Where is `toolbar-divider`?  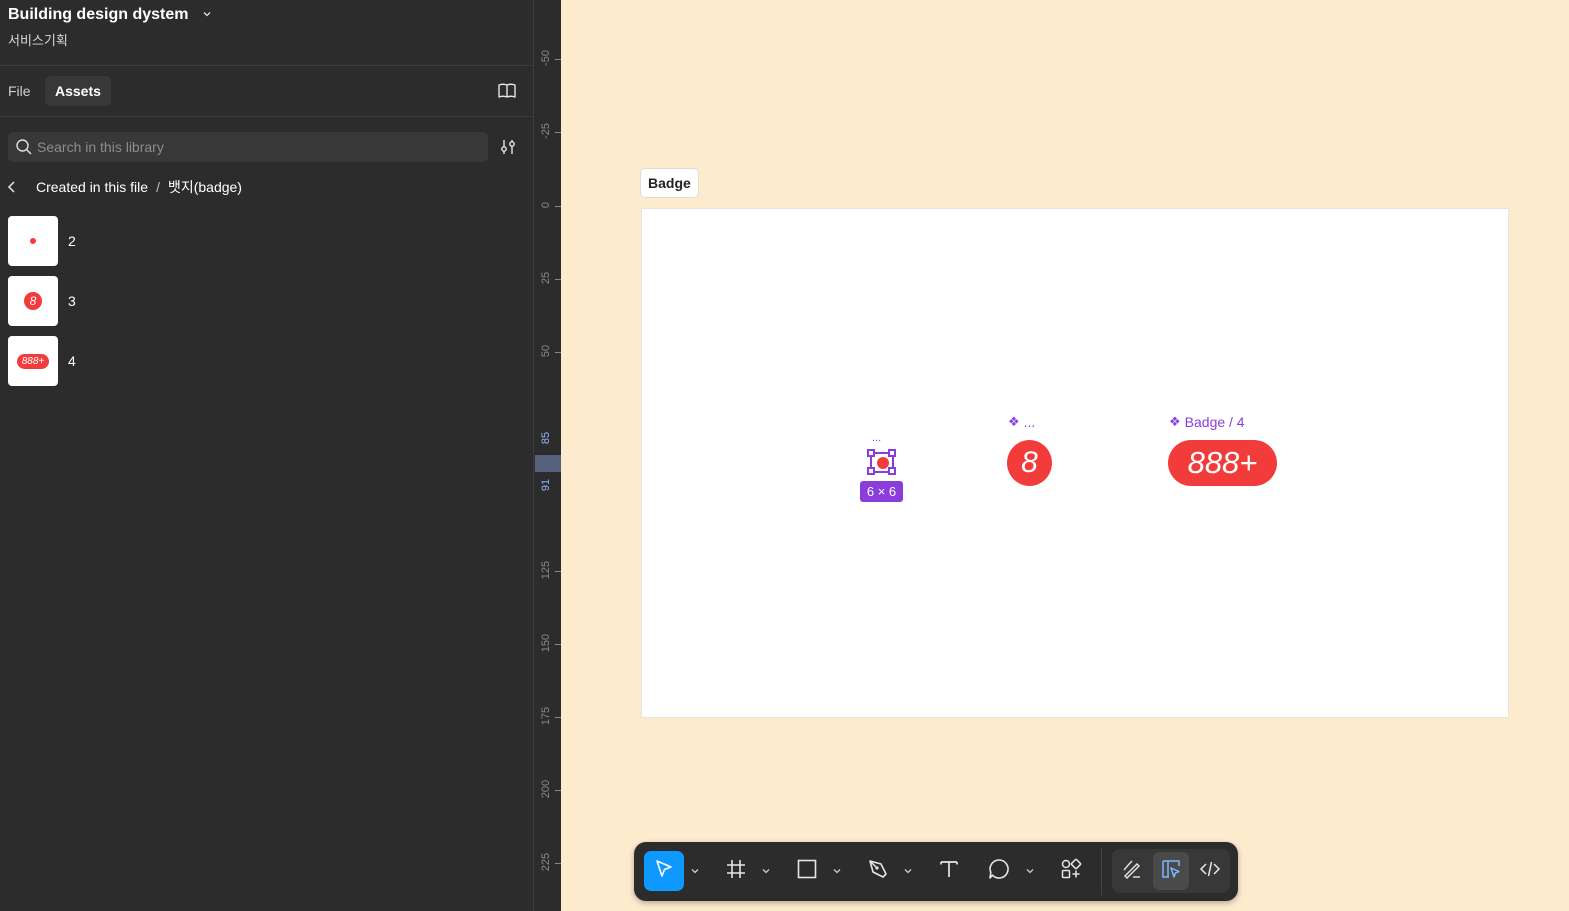
toolbar-divider is located at coordinates (1101, 871).